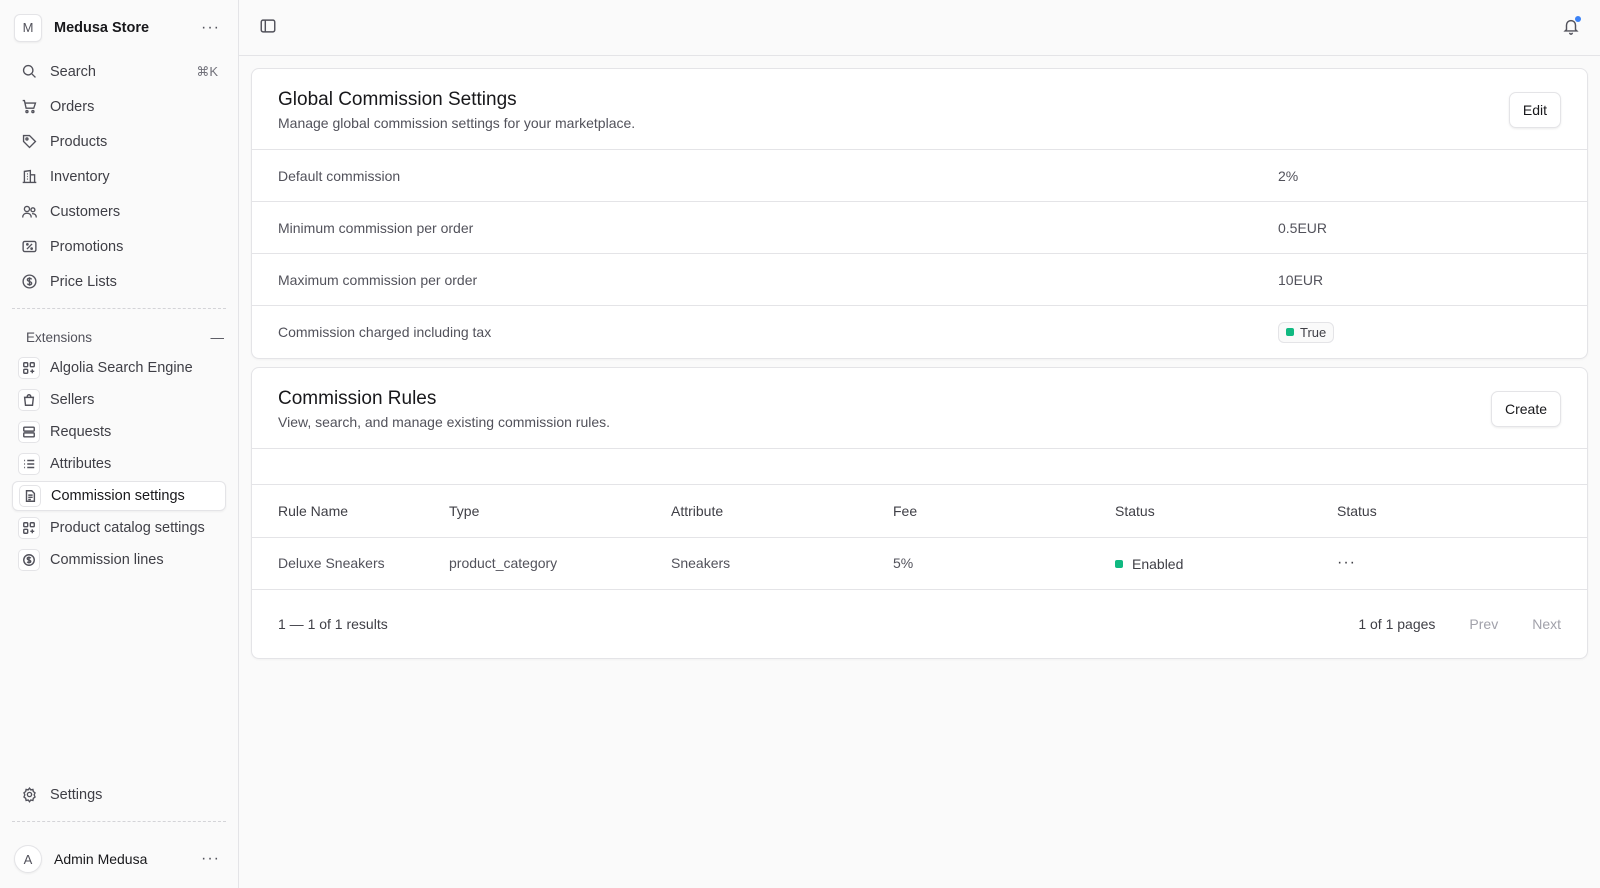 The image size is (1600, 888). Describe the element at coordinates (212, 28) in the screenshot. I see `store-menu-icon: ···` at that location.